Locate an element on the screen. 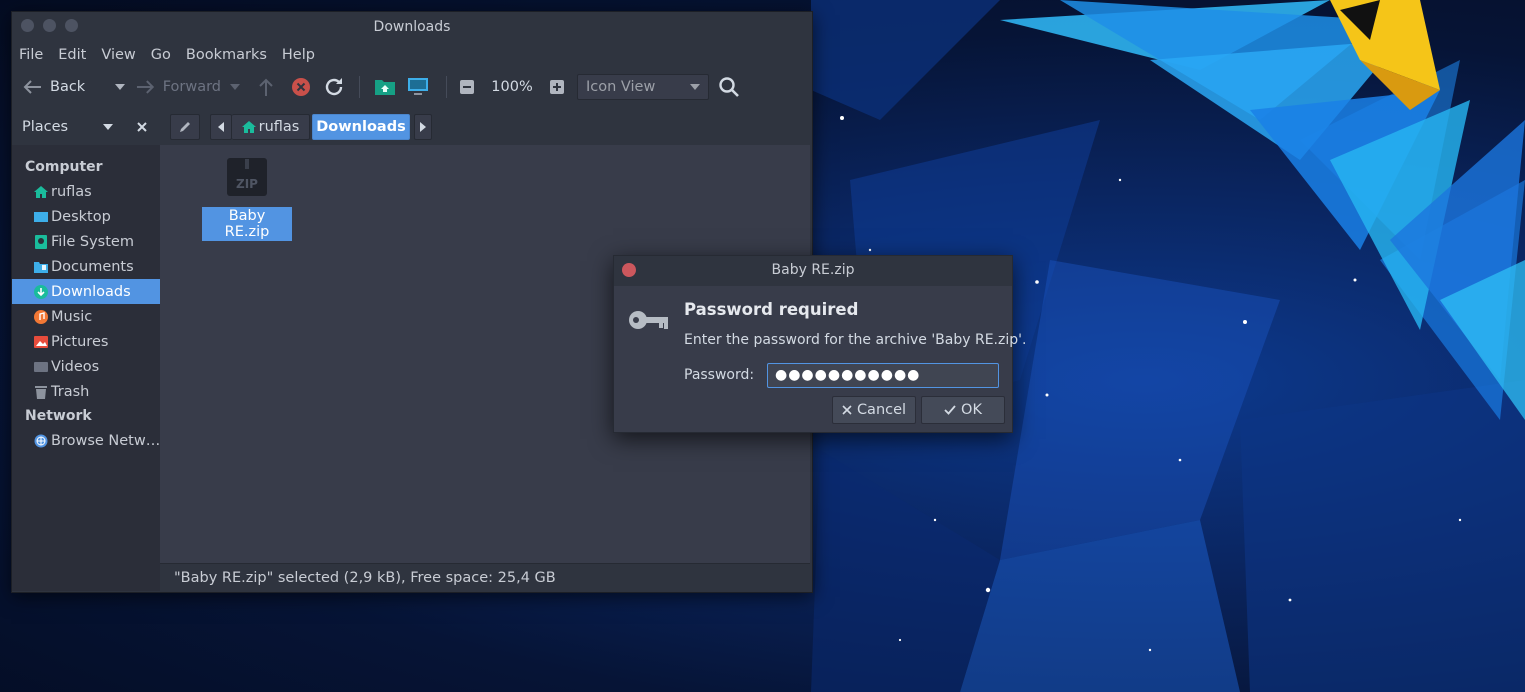 This screenshot has height=692, width=1525. toolbar: Back Forward 100% Icon View is located at coordinates (412, 87).